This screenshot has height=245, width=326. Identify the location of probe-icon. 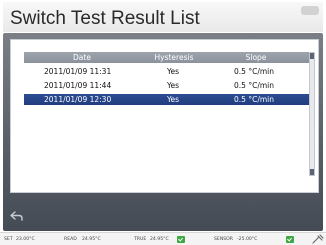
(318, 239).